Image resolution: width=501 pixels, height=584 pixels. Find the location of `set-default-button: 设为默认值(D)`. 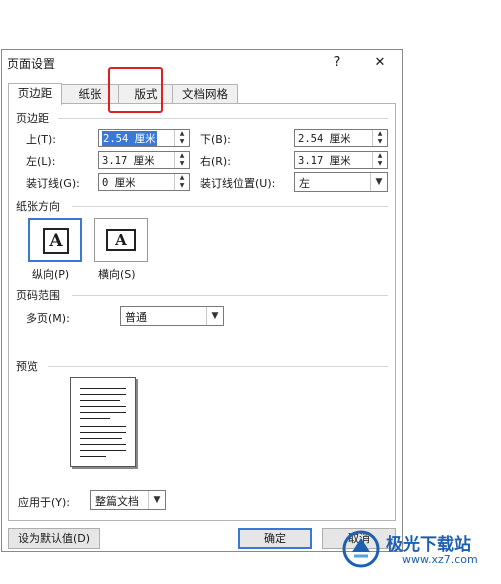

set-default-button: 设为默认值(D) is located at coordinates (54, 538).